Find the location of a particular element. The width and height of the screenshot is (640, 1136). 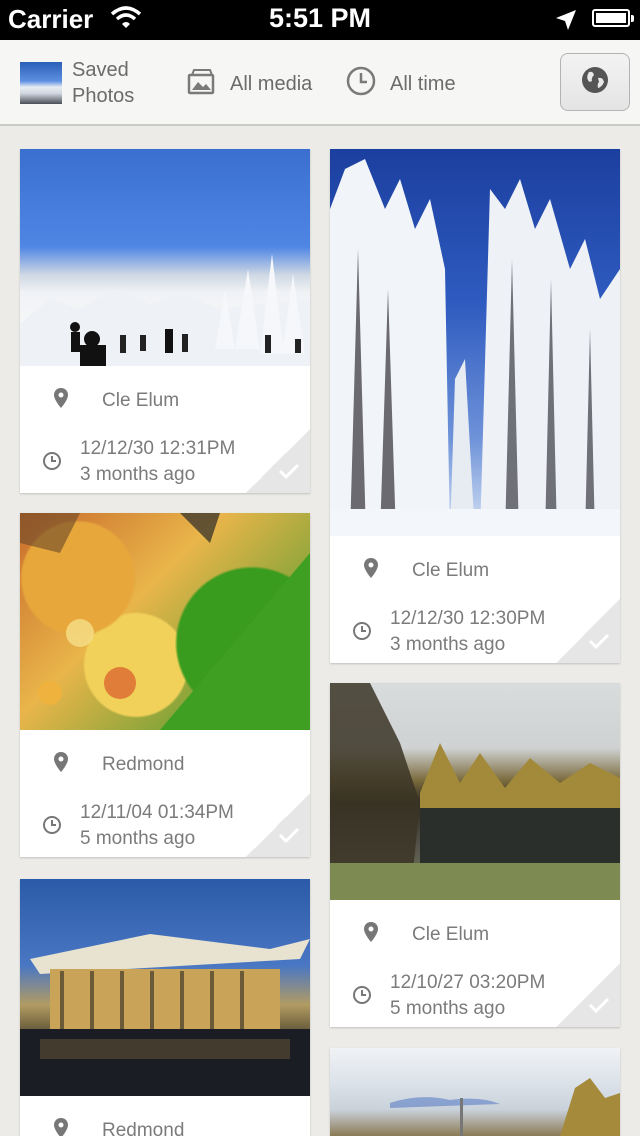

album-label-line1: Saved is located at coordinates (100, 70).